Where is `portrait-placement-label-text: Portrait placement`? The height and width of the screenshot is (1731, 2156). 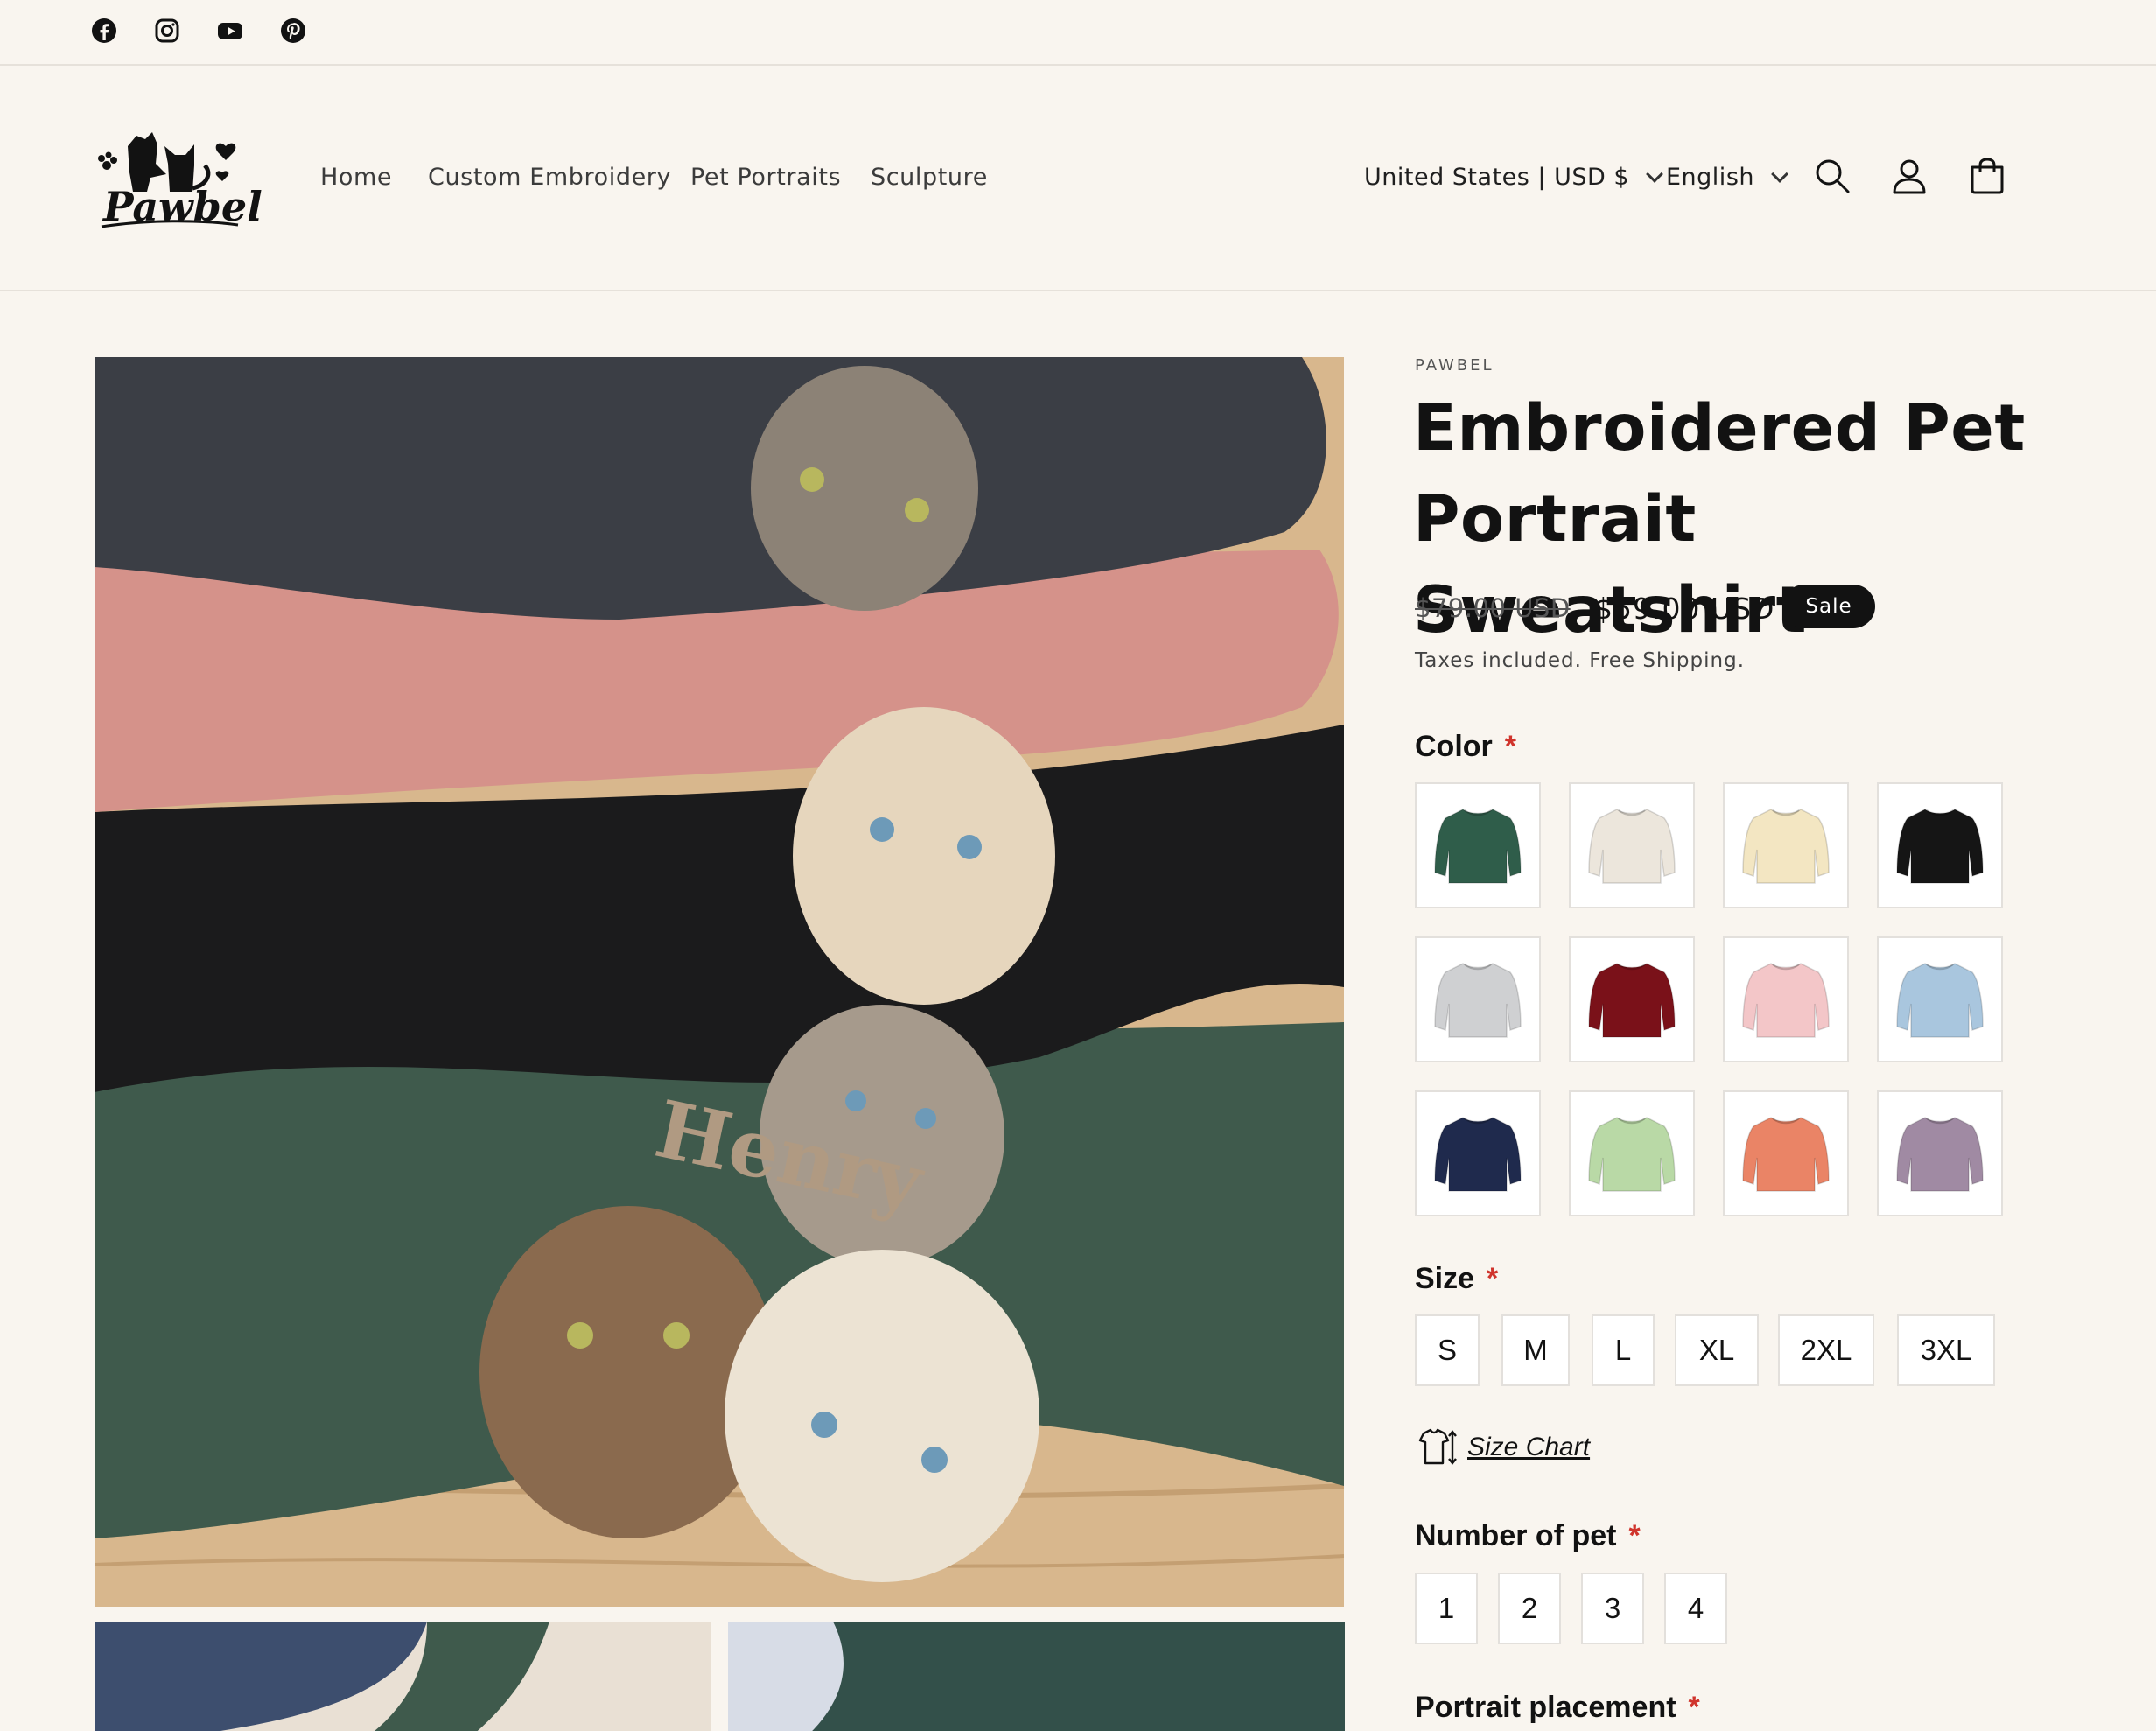
portrait-placement-label-text: Portrait placement is located at coordinates (1545, 1707).